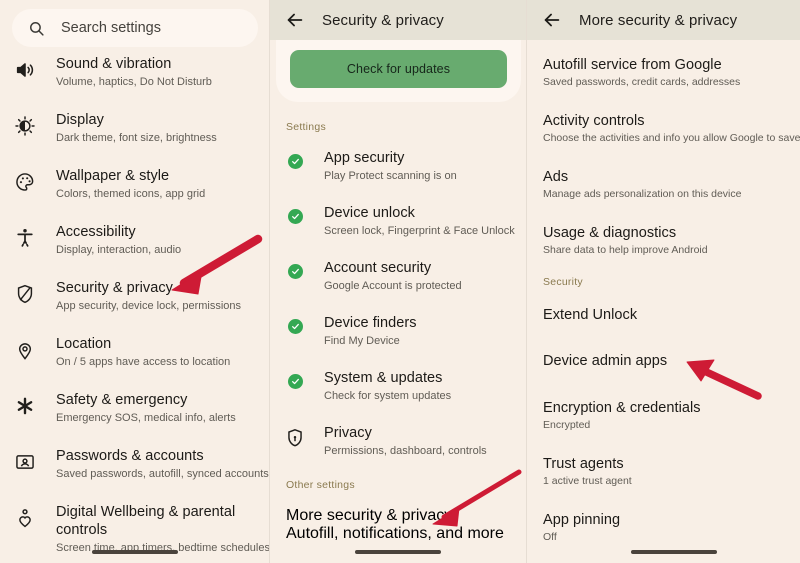 The image size is (800, 563). What do you see at coordinates (632, 65) in the screenshot?
I see `list-item-title: Autofill service from Google` at bounding box center [632, 65].